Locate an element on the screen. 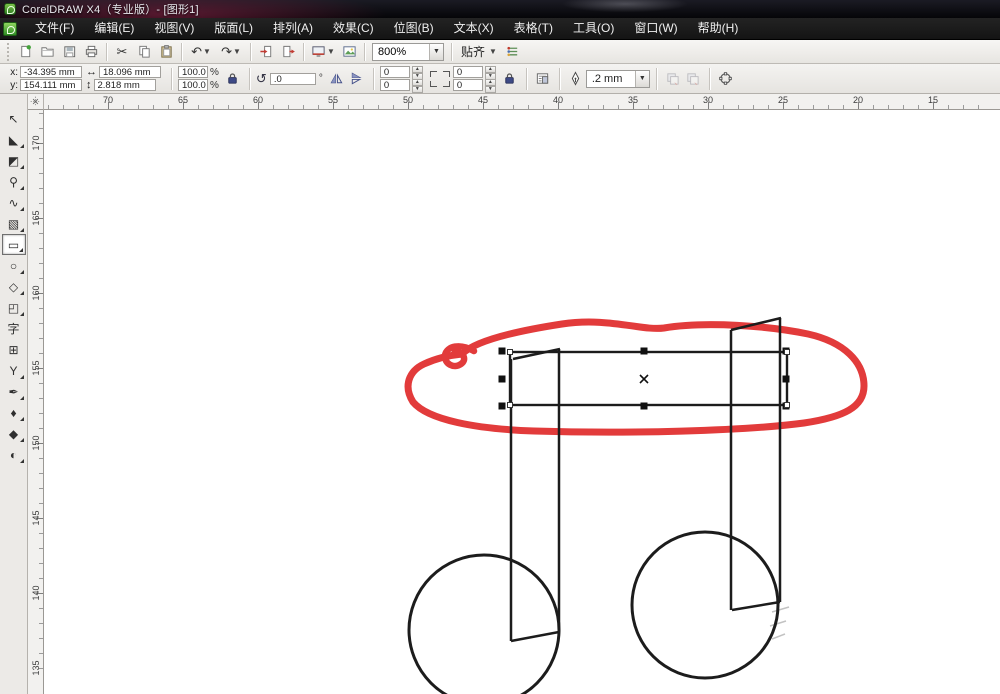 The height and width of the screenshot is (694, 1000). table-tool: ⊞ is located at coordinates (14, 349).